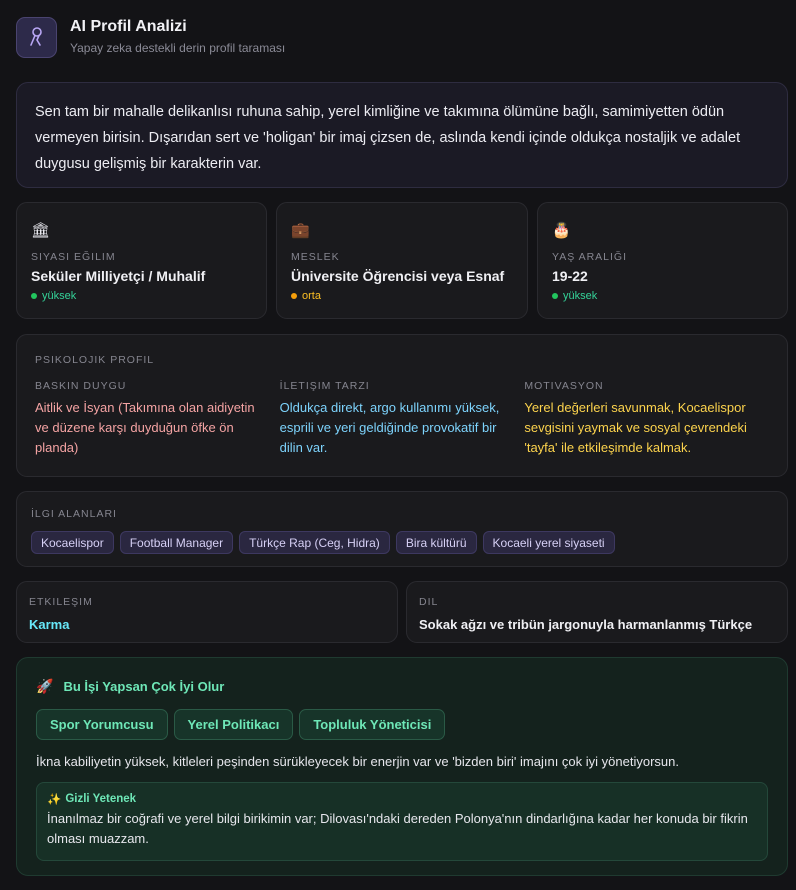 This screenshot has width=796, height=890. Describe the element at coordinates (95, 360) in the screenshot. I see `section-title: Psikolojik Profil` at that location.